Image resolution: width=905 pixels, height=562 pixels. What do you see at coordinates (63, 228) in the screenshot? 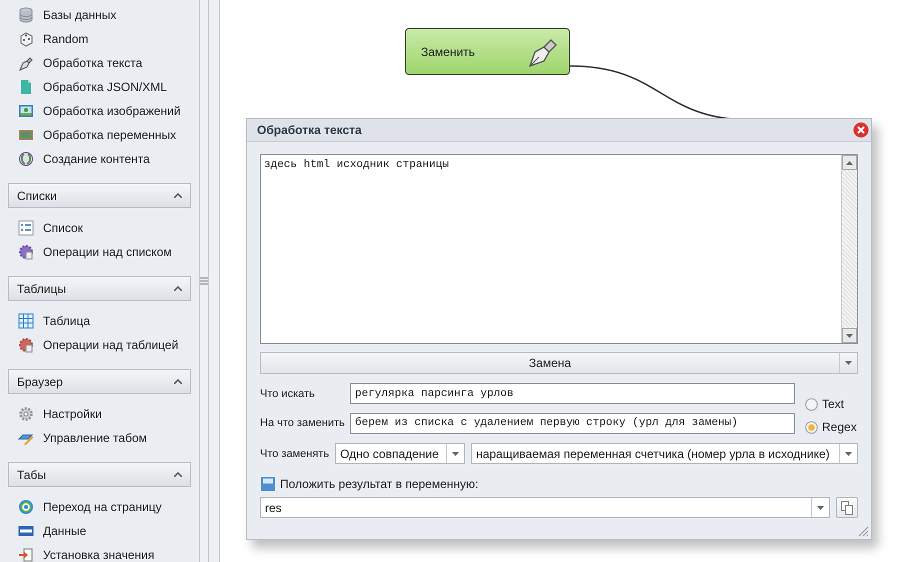
I see `sidebar-item: Список` at bounding box center [63, 228].